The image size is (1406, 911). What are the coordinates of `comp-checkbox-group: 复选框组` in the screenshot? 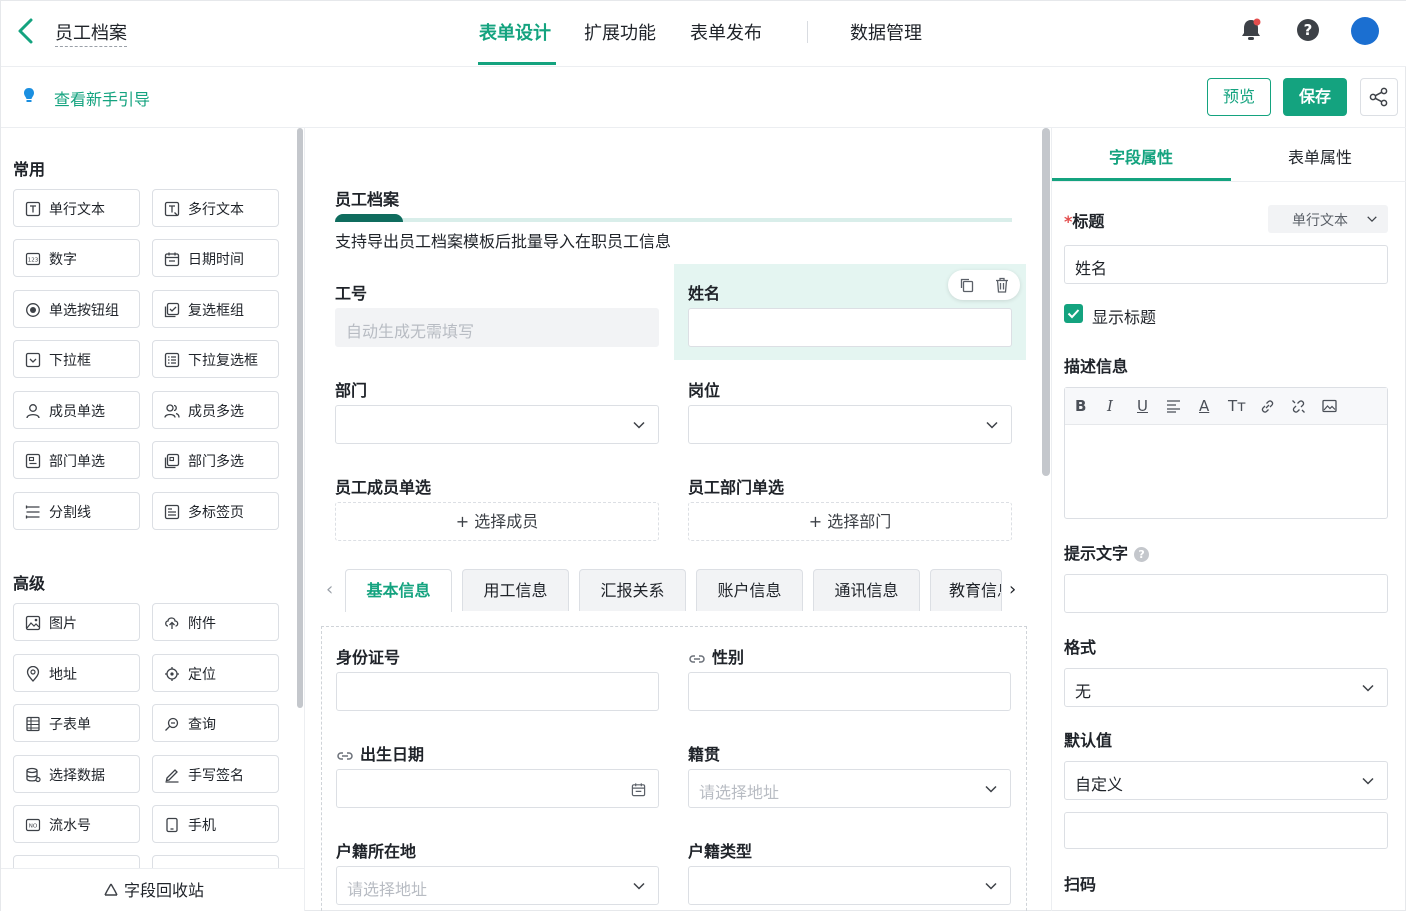 It's located at (215, 309).